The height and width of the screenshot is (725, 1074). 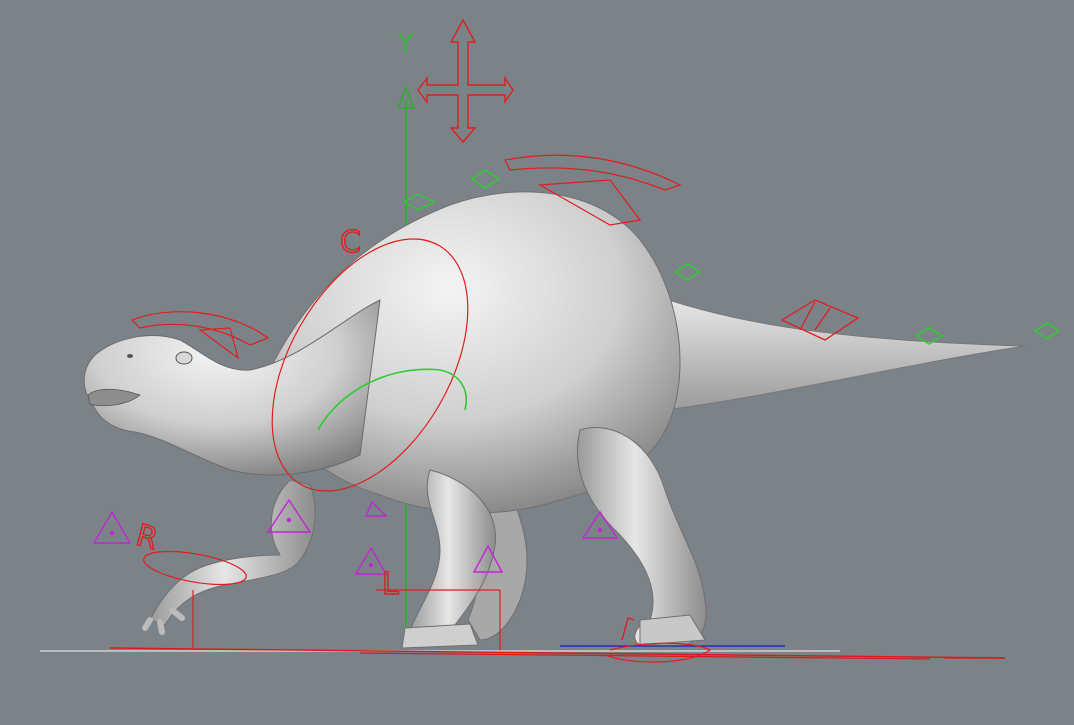 What do you see at coordinates (112, 527) in the screenshot?
I see `pole-vector-front-right` at bounding box center [112, 527].